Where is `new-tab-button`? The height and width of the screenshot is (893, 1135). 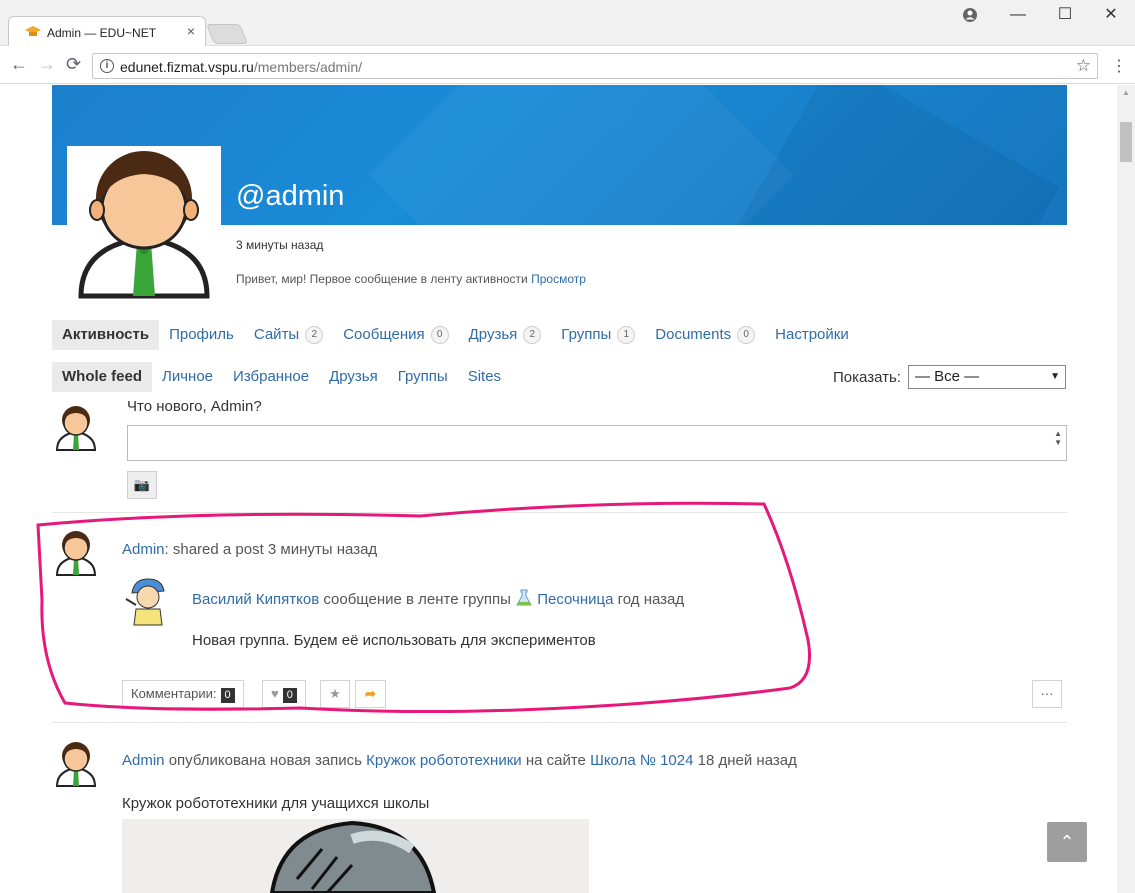
new-tab-button is located at coordinates (227, 34).